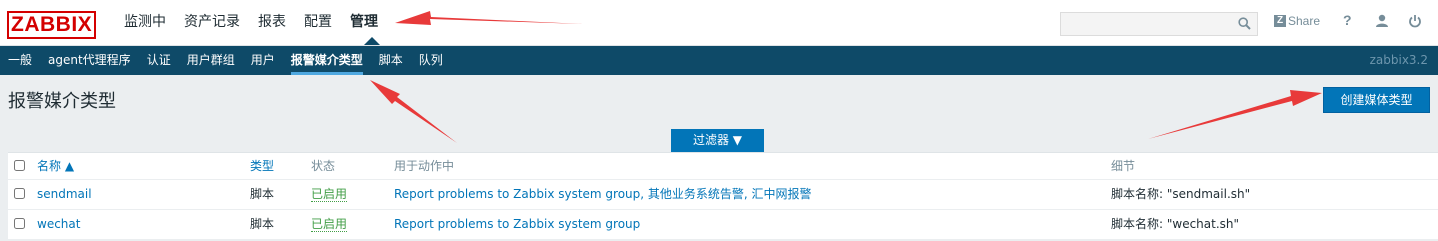 This screenshot has width=1438, height=241. Describe the element at coordinates (1159, 24) in the screenshot. I see `search-input` at that location.